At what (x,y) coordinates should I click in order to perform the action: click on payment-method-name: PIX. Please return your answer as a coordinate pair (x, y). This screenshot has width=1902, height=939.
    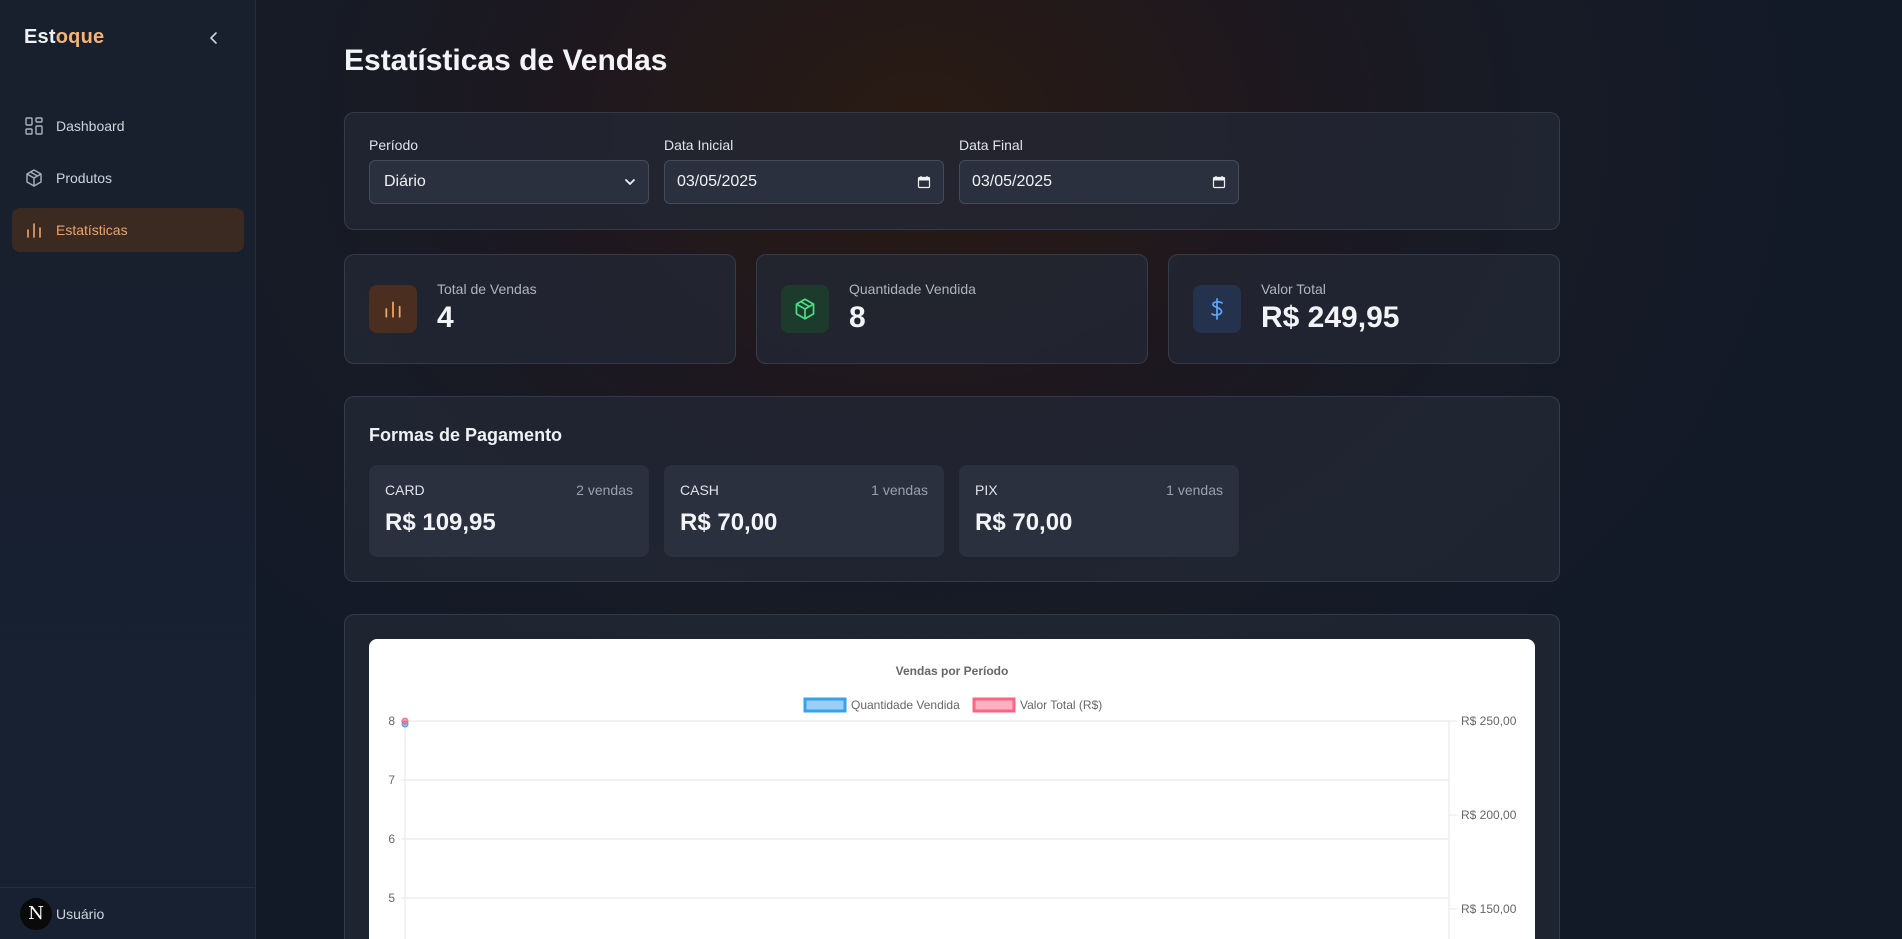
    Looking at the image, I should click on (986, 490).